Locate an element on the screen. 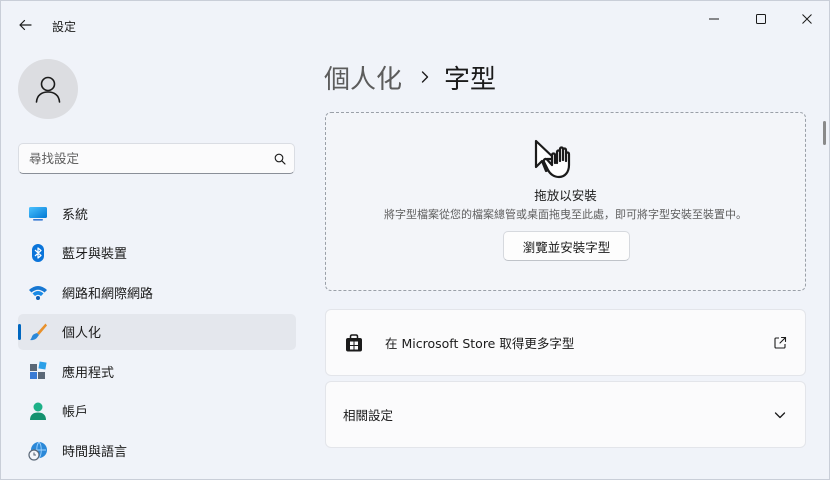 The height and width of the screenshot is (480, 830). close-button is located at coordinates (807, 19).